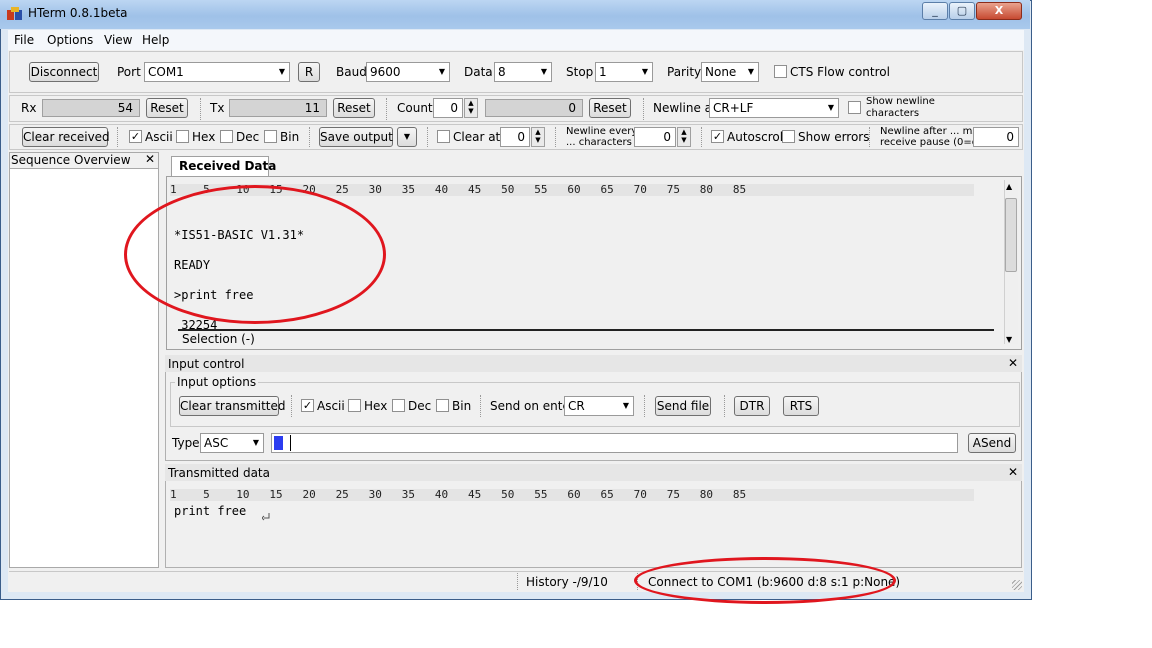  What do you see at coordinates (210, 511) in the screenshot?
I see `transmitted-output: print free` at bounding box center [210, 511].